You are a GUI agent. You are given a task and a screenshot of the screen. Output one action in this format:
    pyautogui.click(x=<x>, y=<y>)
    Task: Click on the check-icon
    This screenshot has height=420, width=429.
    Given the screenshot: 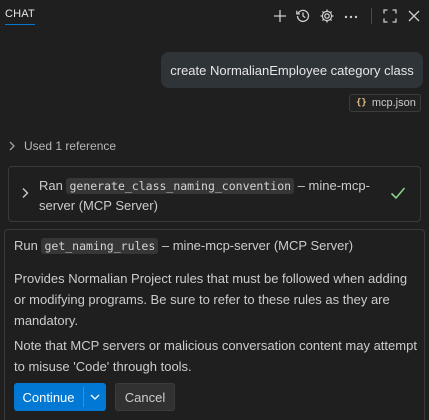 What is the action you would take?
    pyautogui.click(x=398, y=193)
    